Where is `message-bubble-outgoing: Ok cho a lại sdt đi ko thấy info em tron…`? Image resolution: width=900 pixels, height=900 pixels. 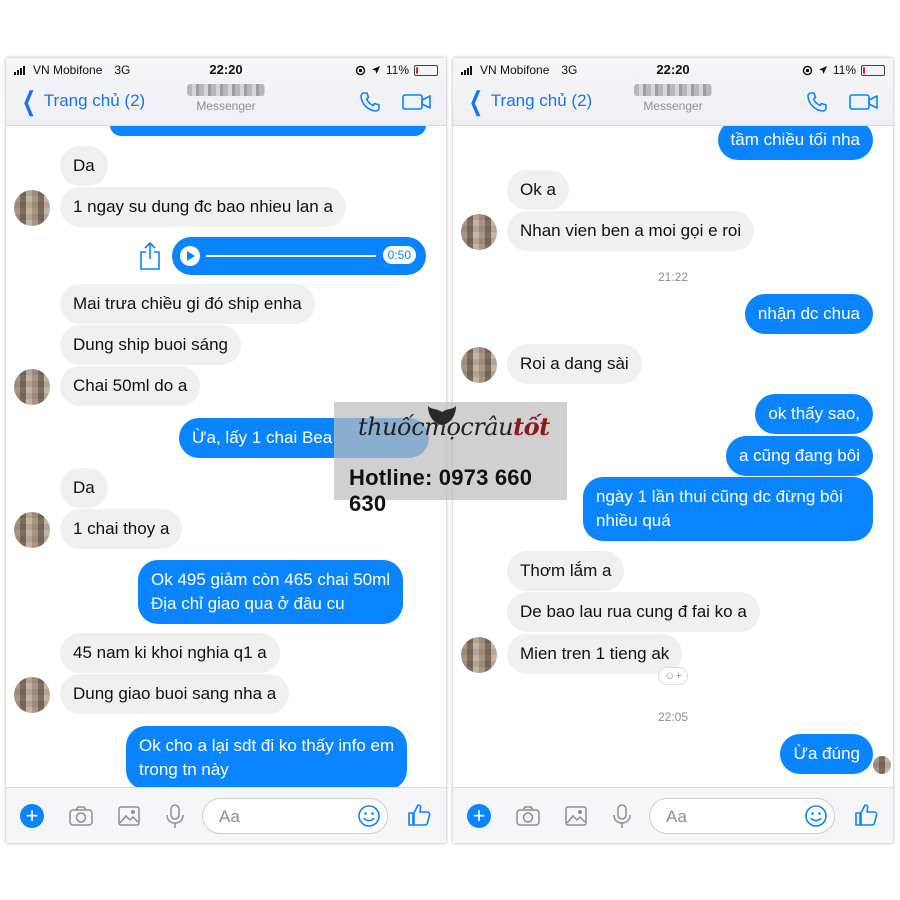
message-bubble-outgoing: Ok cho a lại sdt đi ko thấy info em tron… is located at coordinates (267, 758).